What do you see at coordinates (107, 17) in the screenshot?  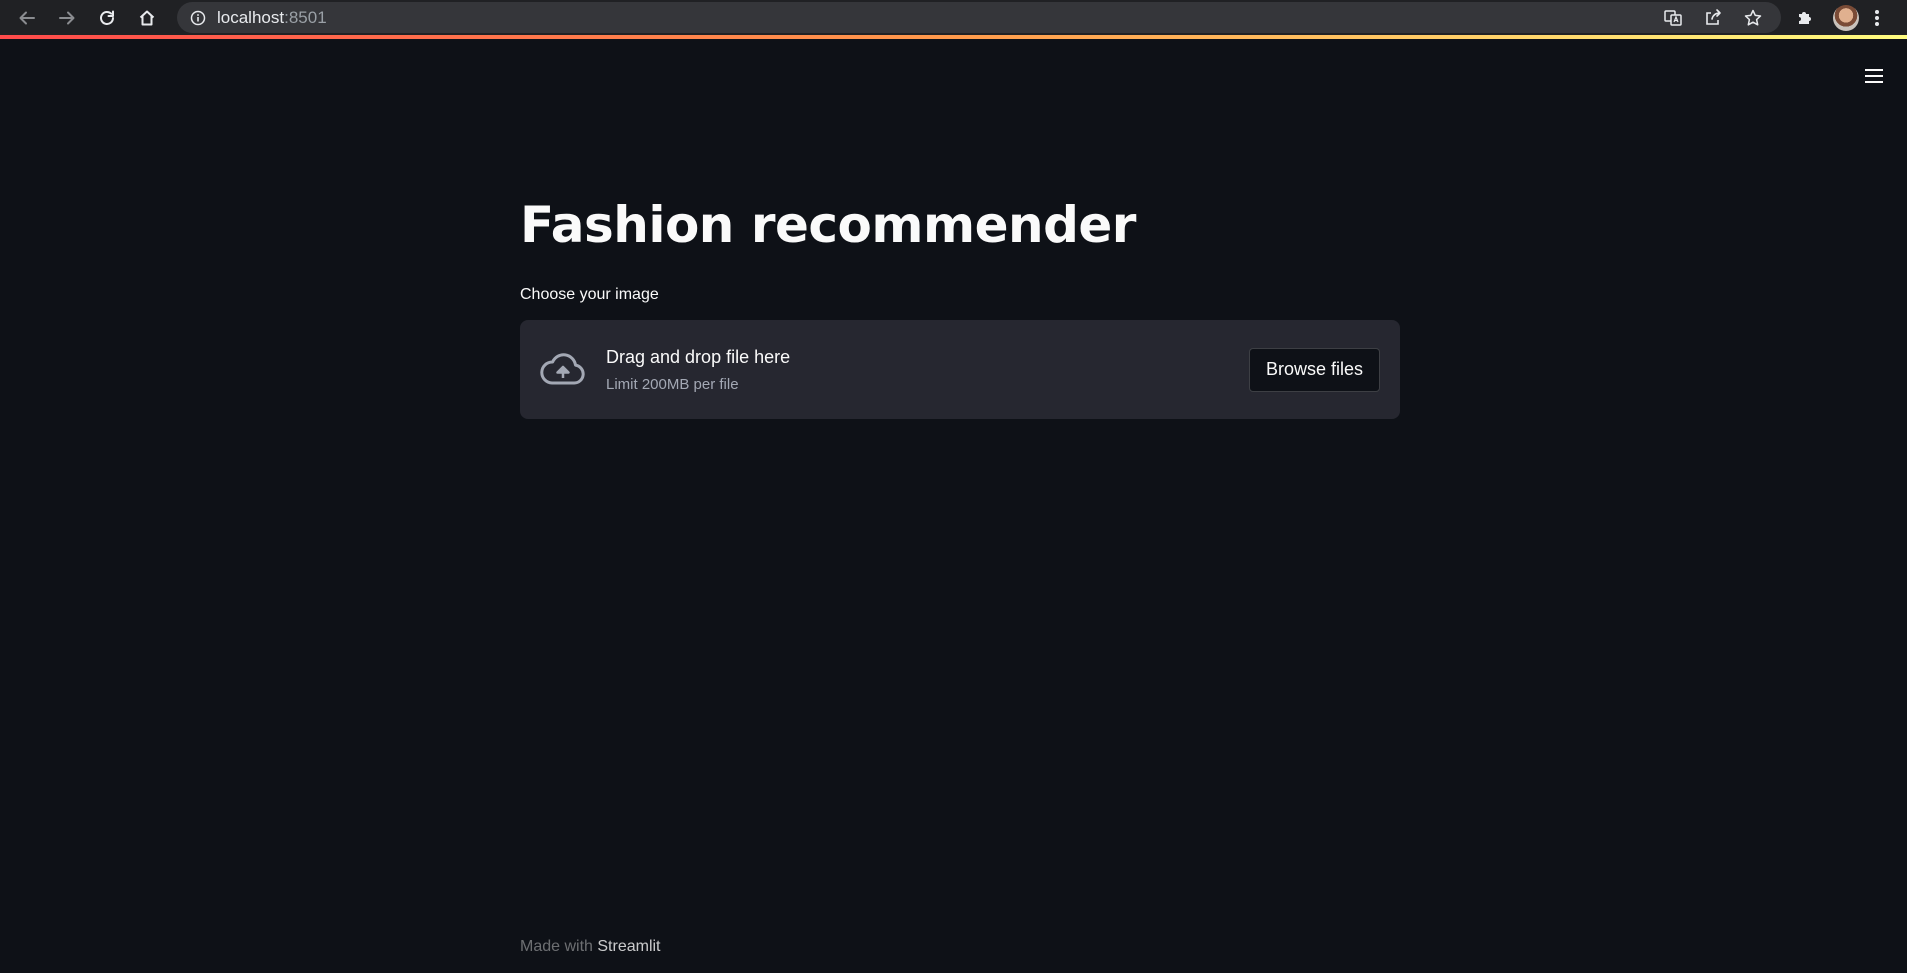 I see `reload-icon` at bounding box center [107, 17].